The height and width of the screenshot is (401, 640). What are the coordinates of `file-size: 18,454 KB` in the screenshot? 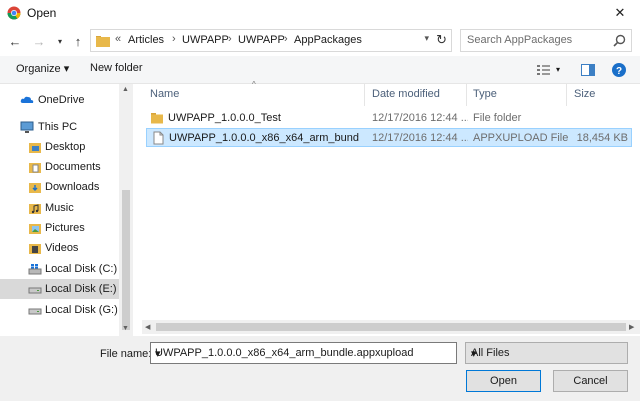 It's located at (602, 138).